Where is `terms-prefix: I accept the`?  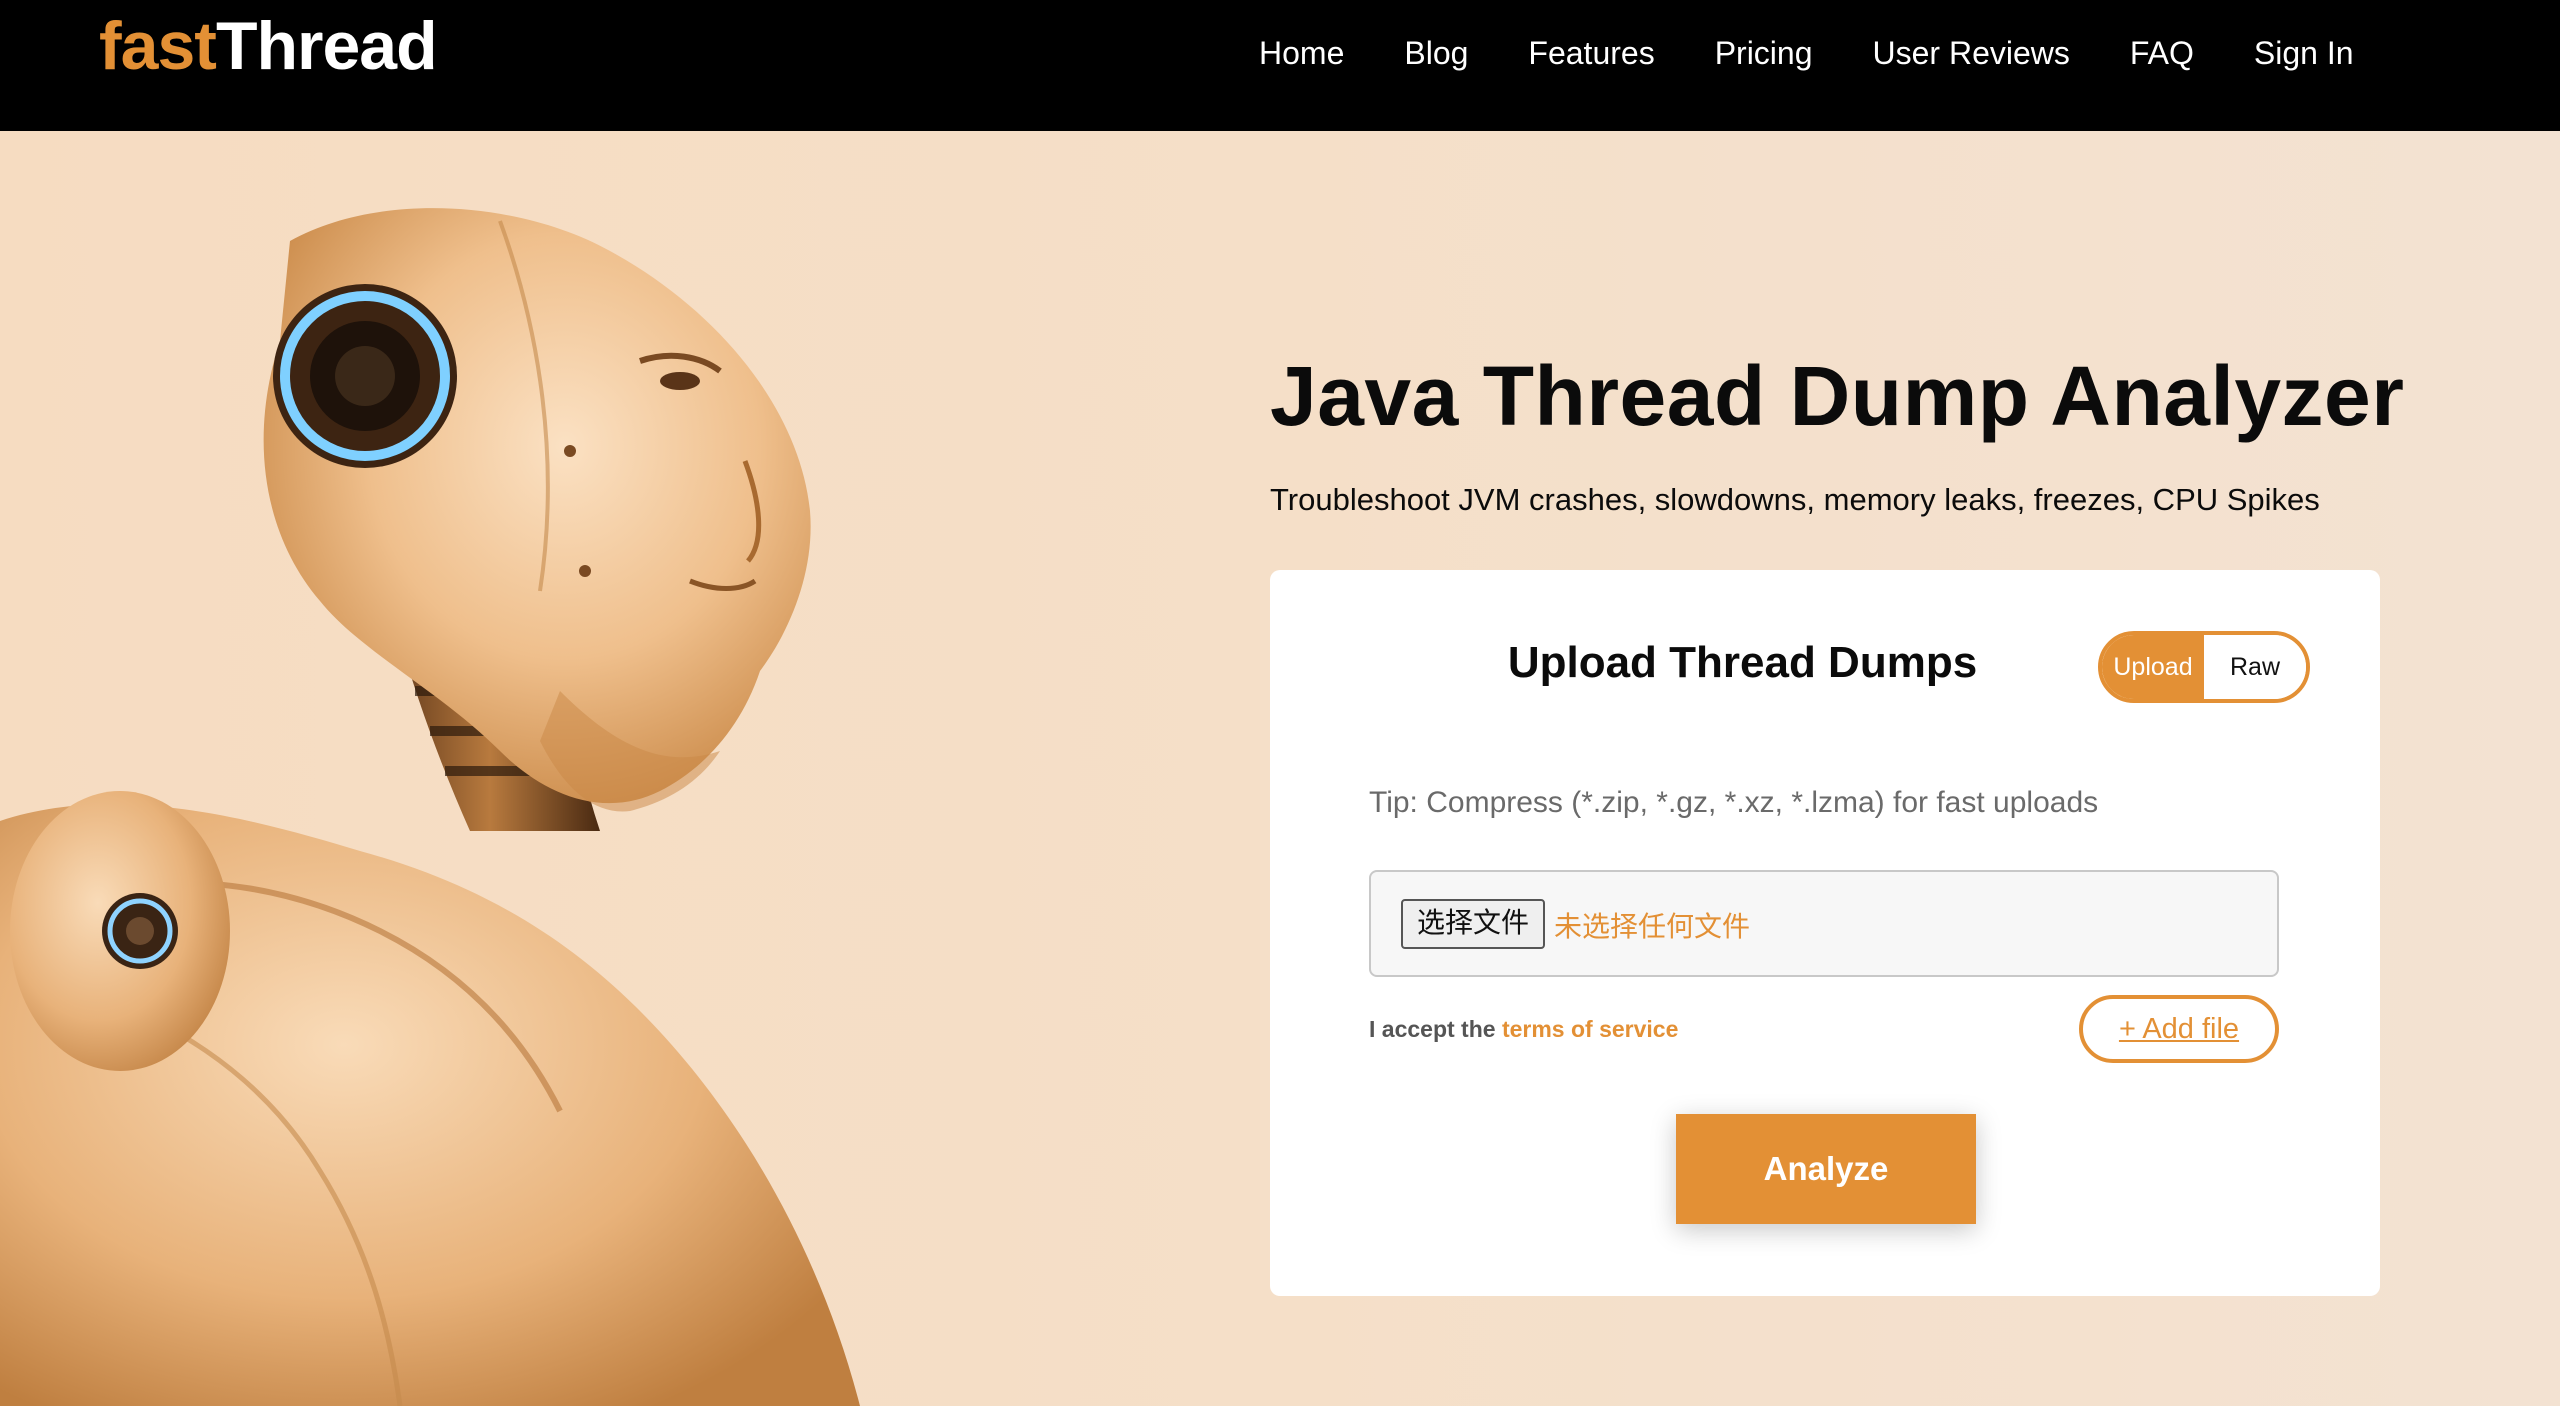
terms-prefix: I accept the is located at coordinates (1435, 1029).